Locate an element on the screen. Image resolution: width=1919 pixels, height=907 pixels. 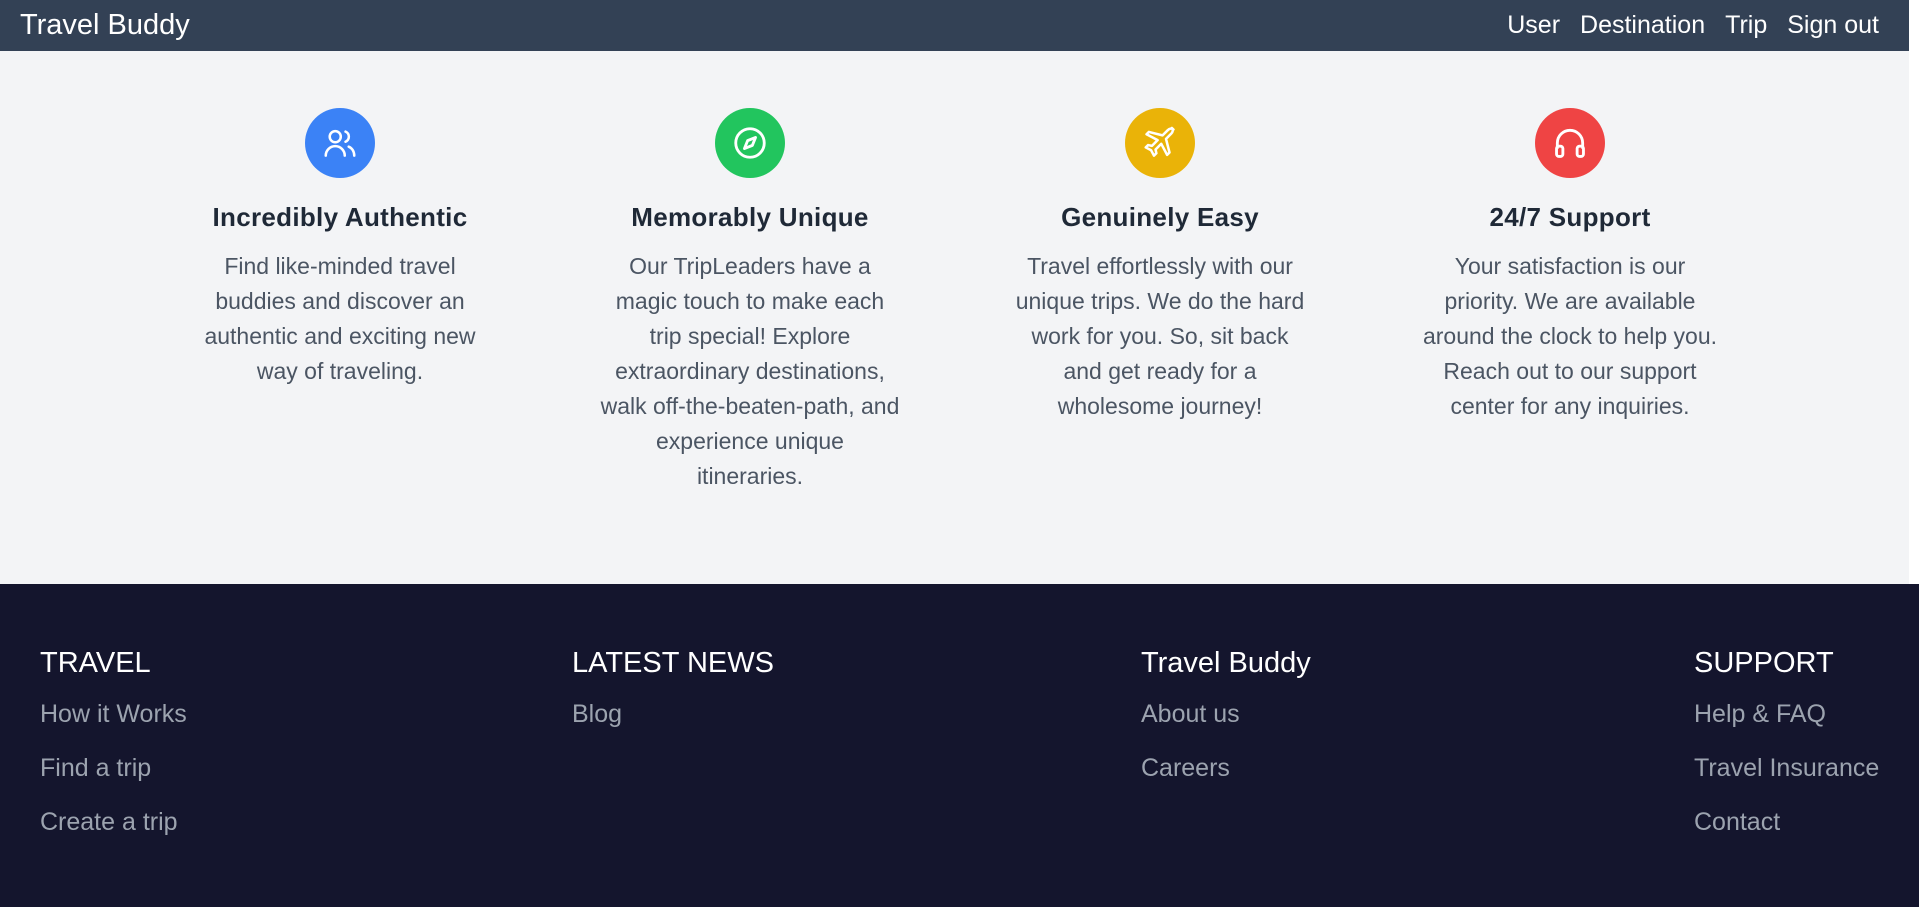
footer-column-travel-buddy: Travel Buddy About us Careers is located at coordinates (1226, 727).